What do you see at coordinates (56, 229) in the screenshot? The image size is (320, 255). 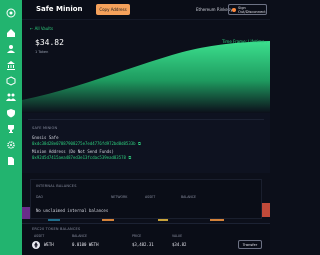 I see `section-label: ERC20 TOKEN BALANCES` at bounding box center [56, 229].